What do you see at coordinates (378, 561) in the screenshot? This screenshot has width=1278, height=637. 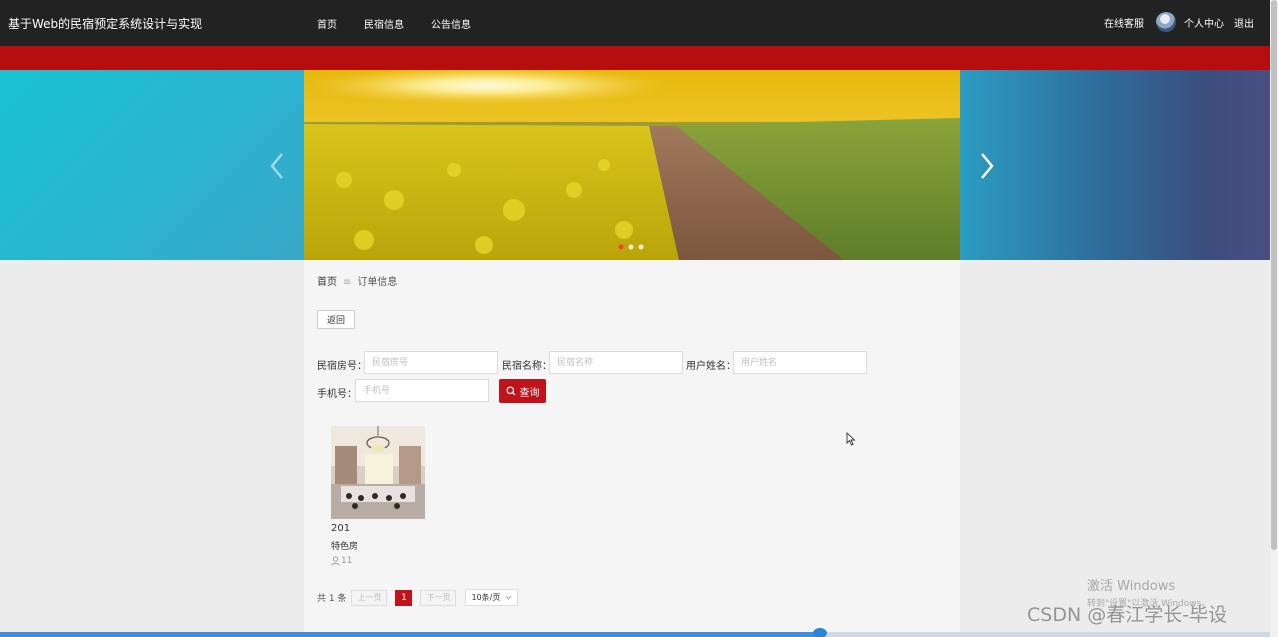 I see `order-count: 11` at bounding box center [378, 561].